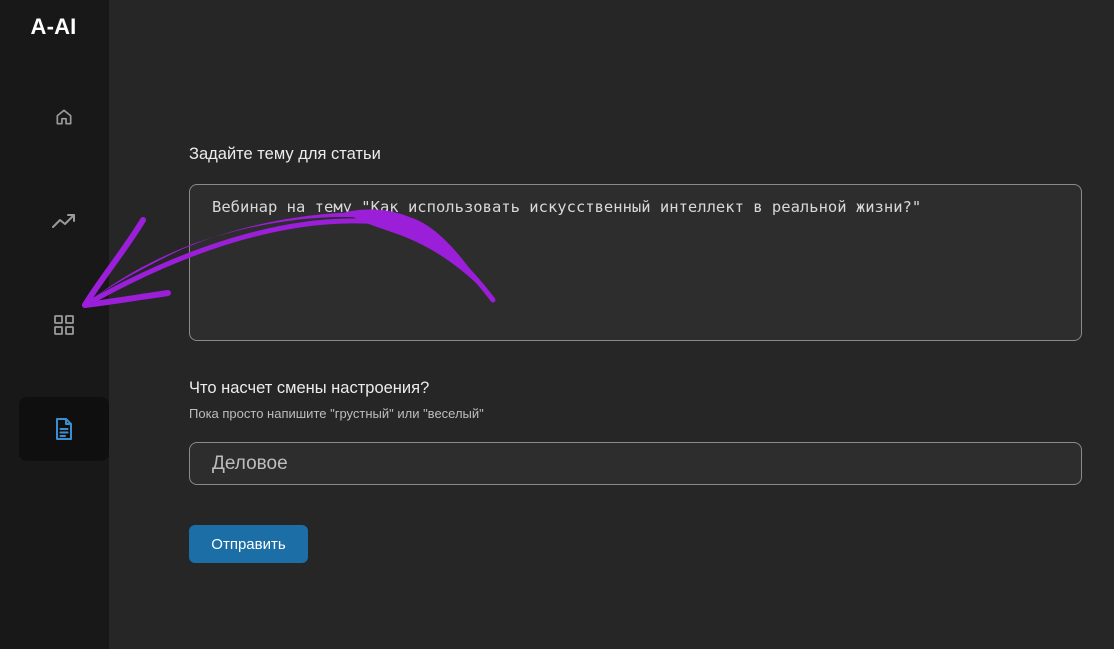 The image size is (1114, 649). What do you see at coordinates (248, 544) in the screenshot?
I see `submit-button: Отправить` at bounding box center [248, 544].